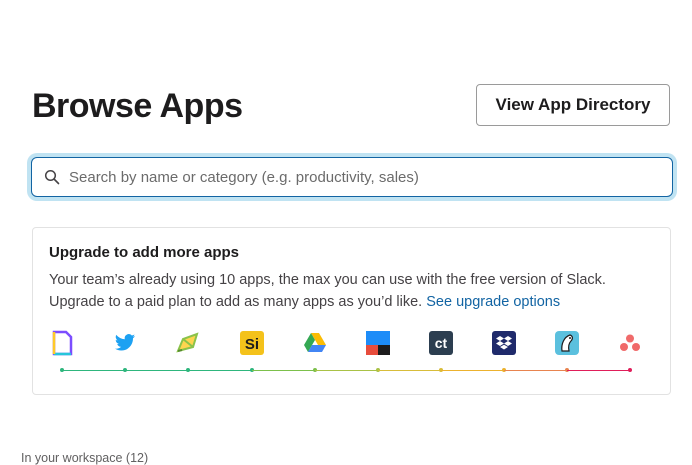 Image resolution: width=692 pixels, height=465 pixels. What do you see at coordinates (188, 343) in the screenshot?
I see `pencil-app-icon` at bounding box center [188, 343].